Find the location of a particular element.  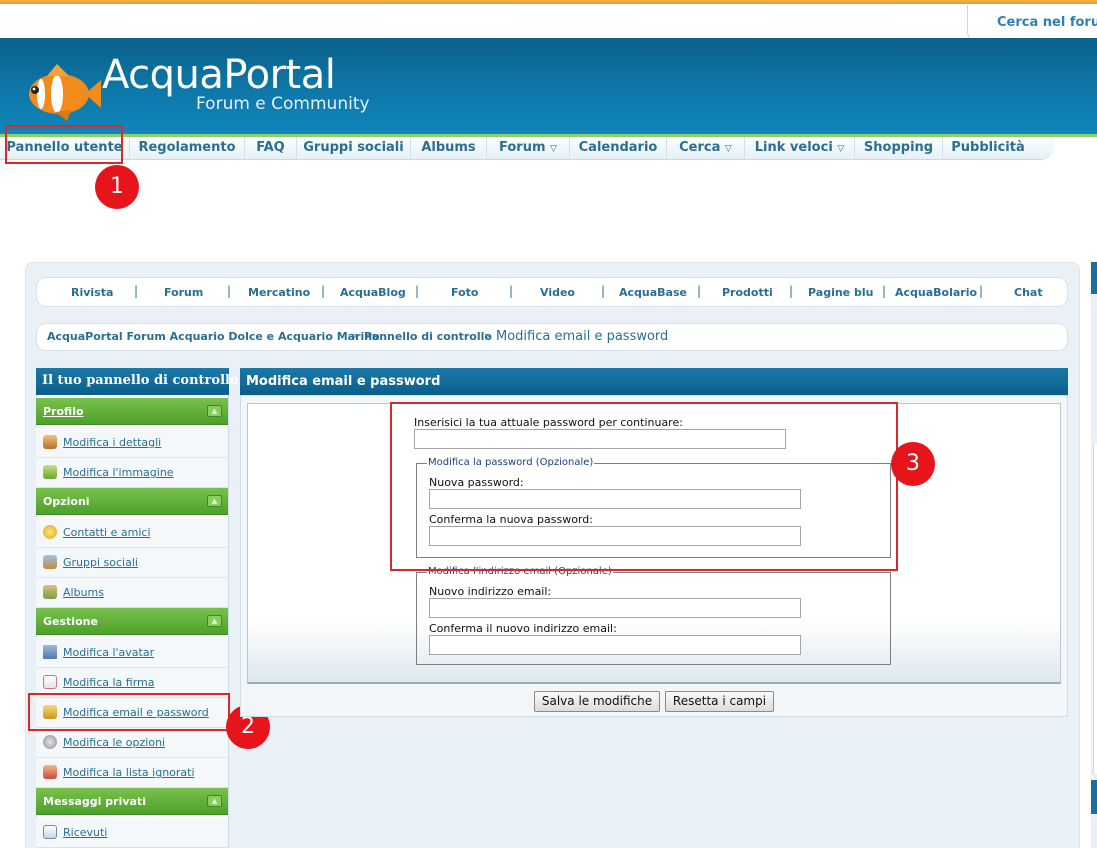

section-label: Gestione is located at coordinates (70, 621).